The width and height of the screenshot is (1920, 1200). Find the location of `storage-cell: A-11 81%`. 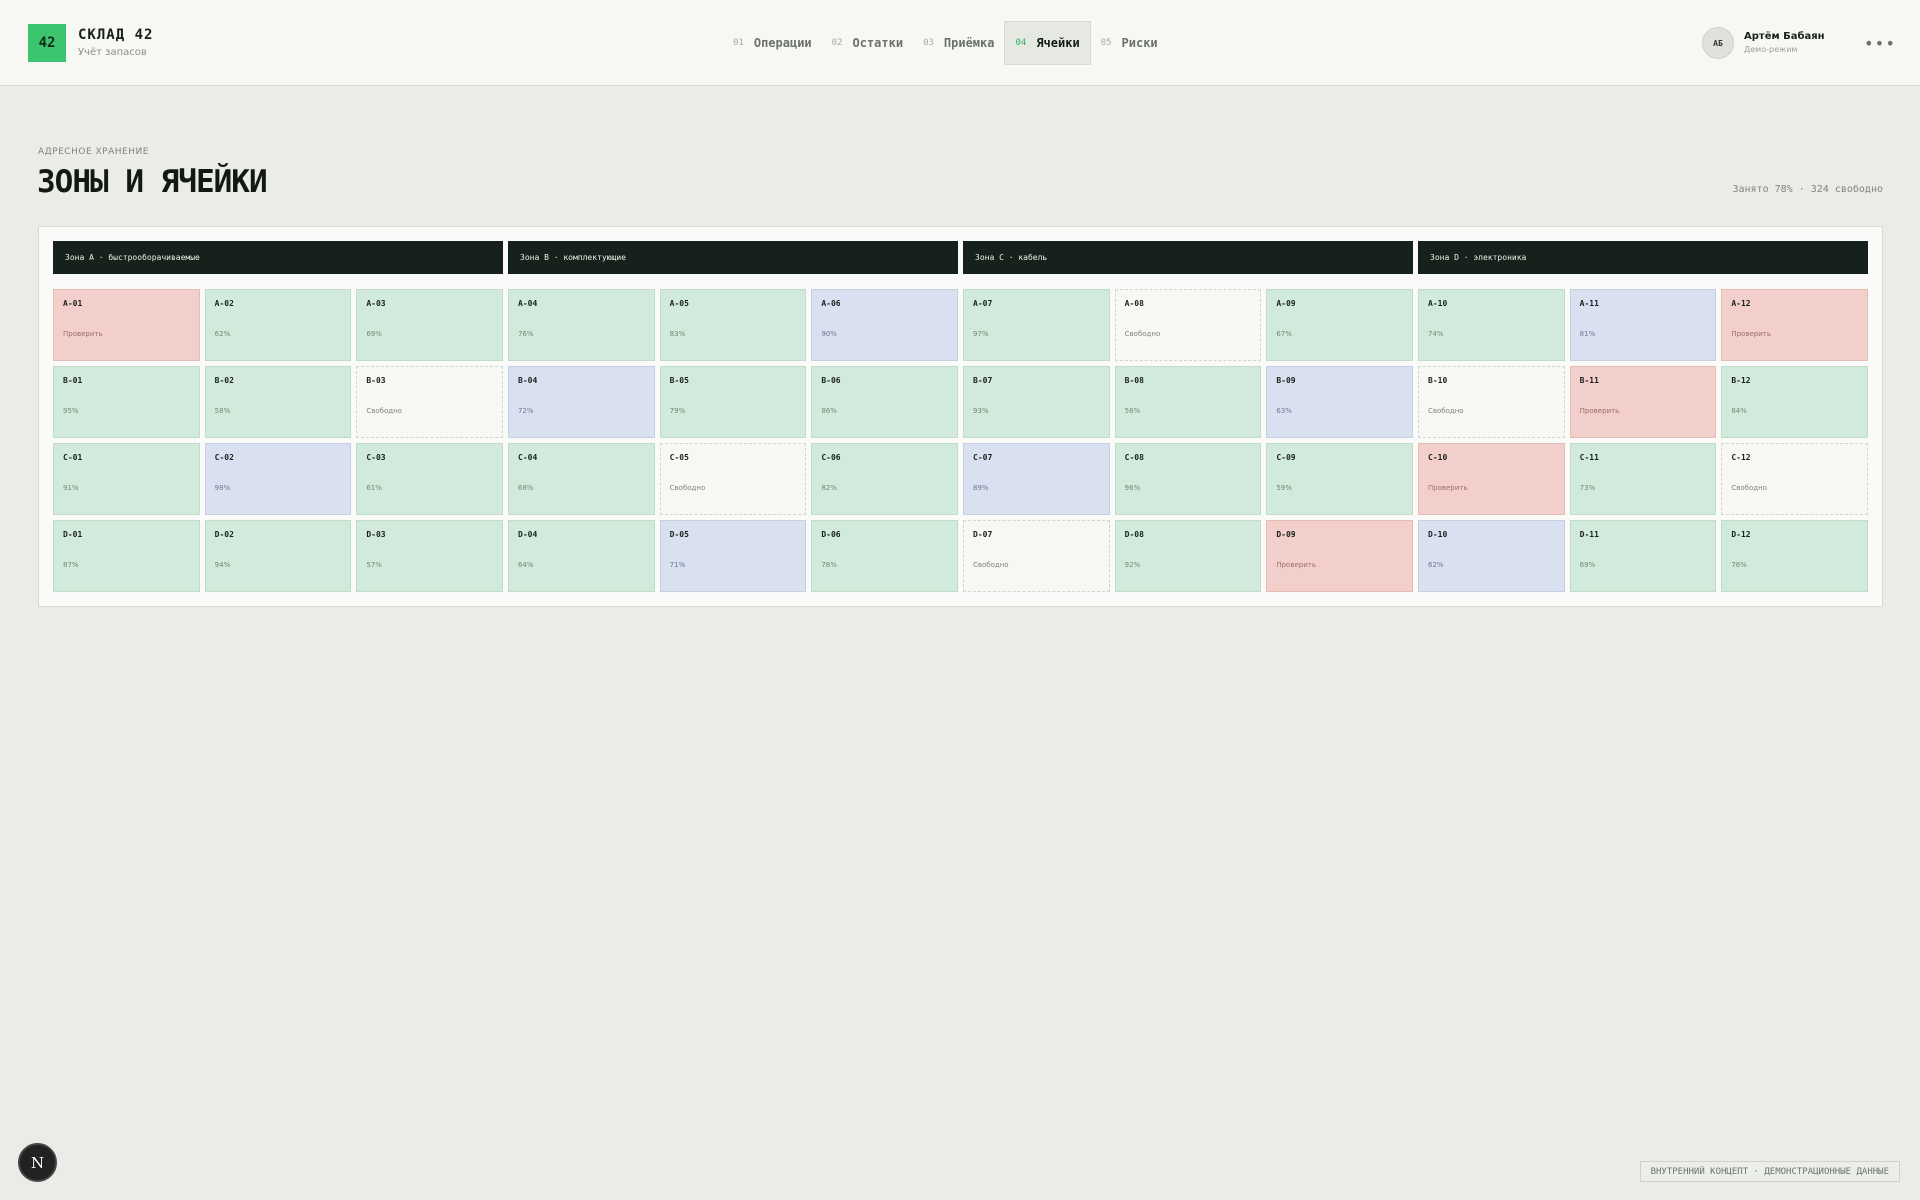

storage-cell: A-11 81% is located at coordinates (1643, 325).